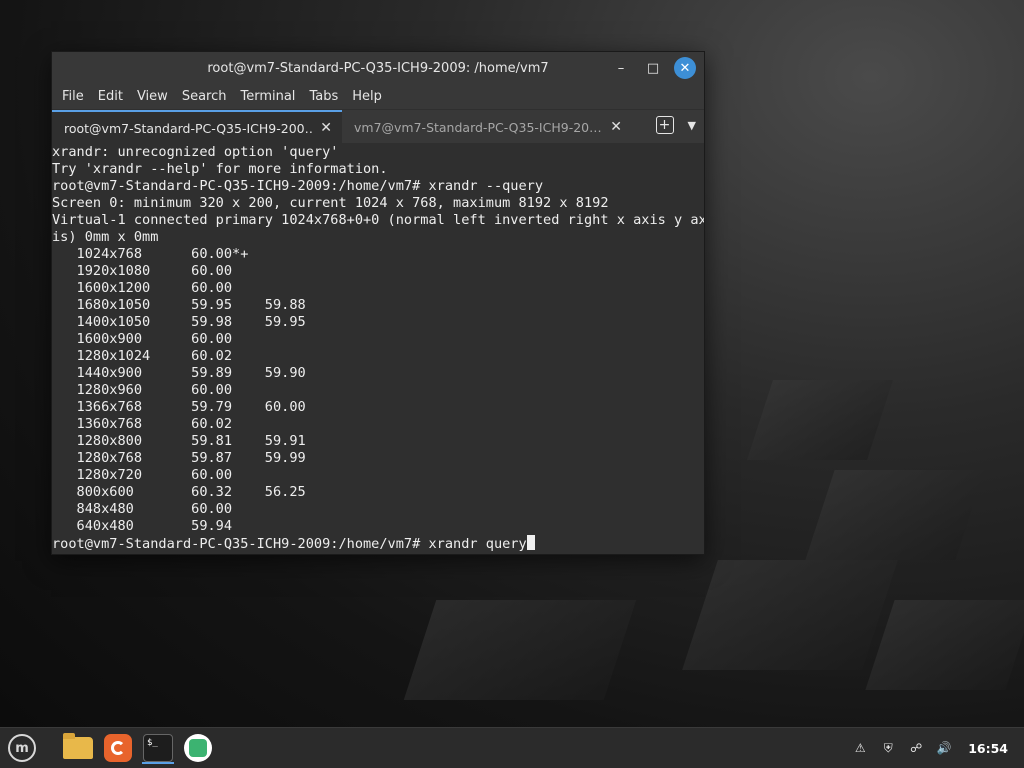  What do you see at coordinates (692, 125) in the screenshot?
I see `chevron-down-icon: ▼` at bounding box center [692, 125].